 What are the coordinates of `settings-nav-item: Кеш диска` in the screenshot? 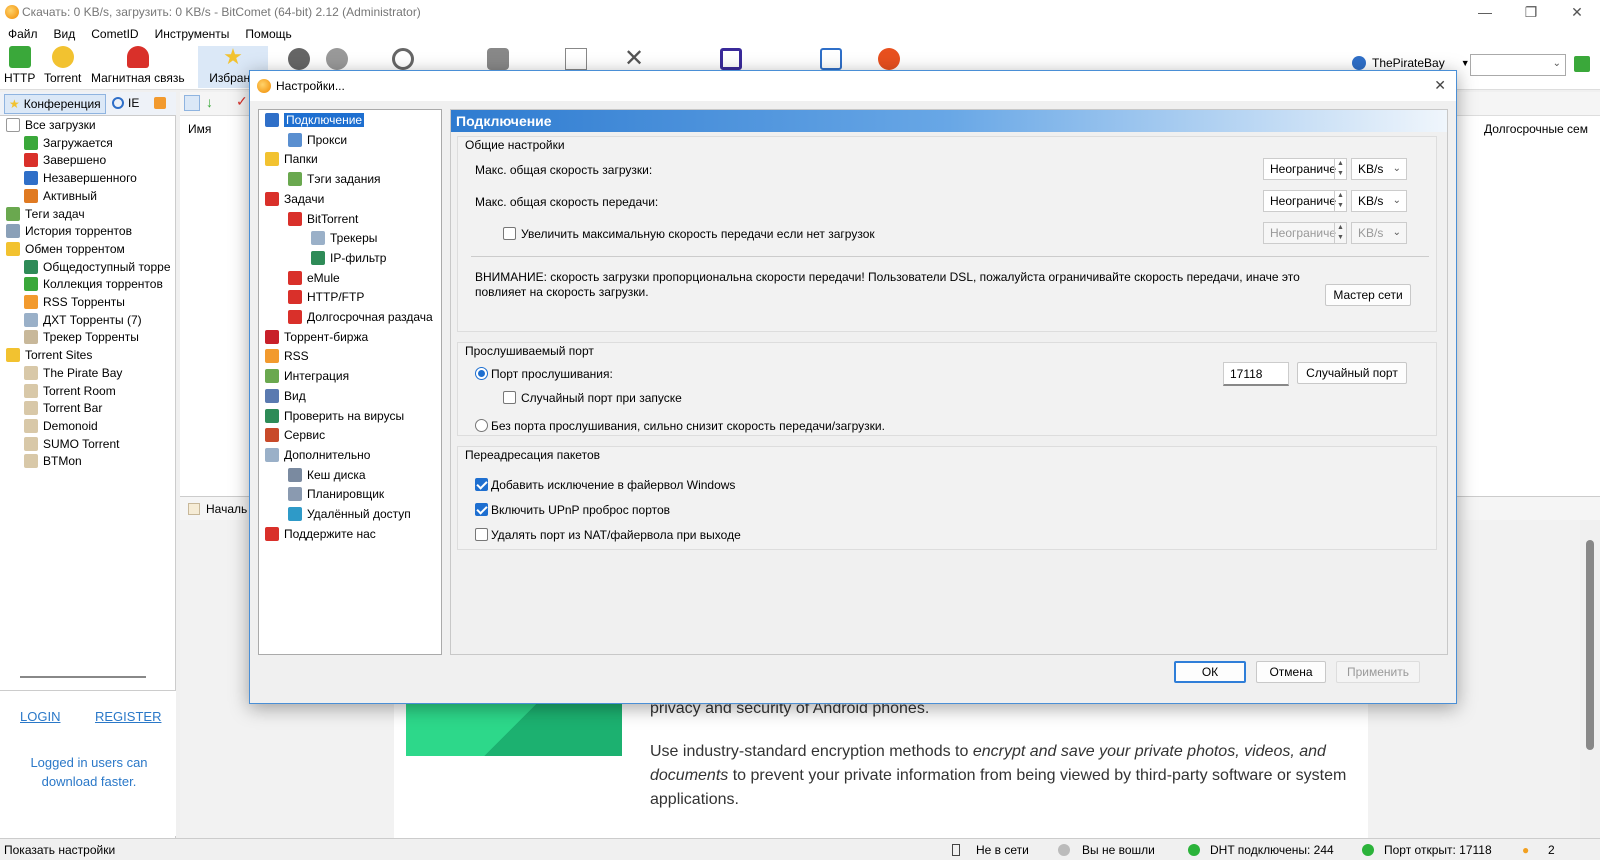 It's located at (327, 474).